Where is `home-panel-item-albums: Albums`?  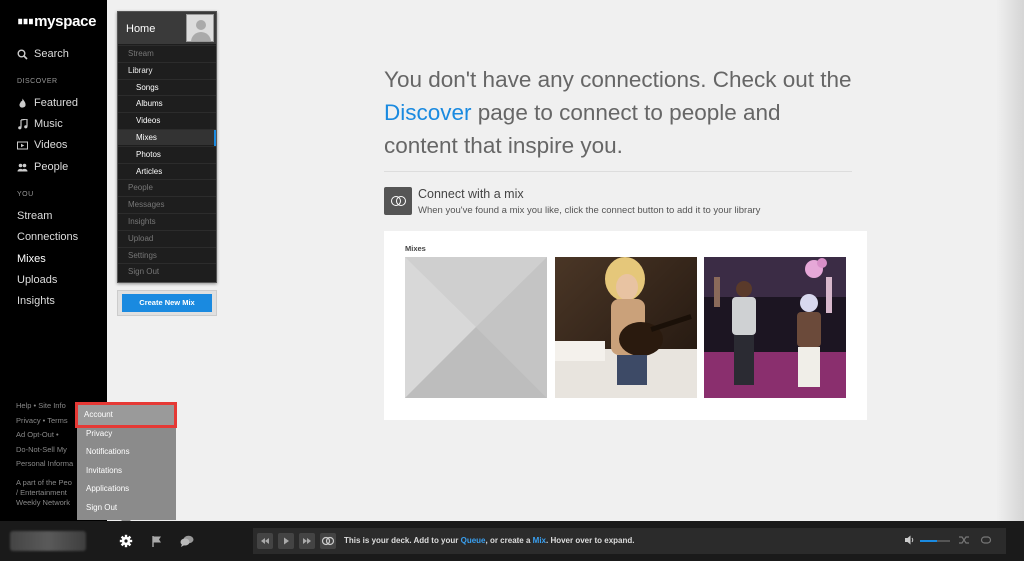 home-panel-item-albums: Albums is located at coordinates (167, 103).